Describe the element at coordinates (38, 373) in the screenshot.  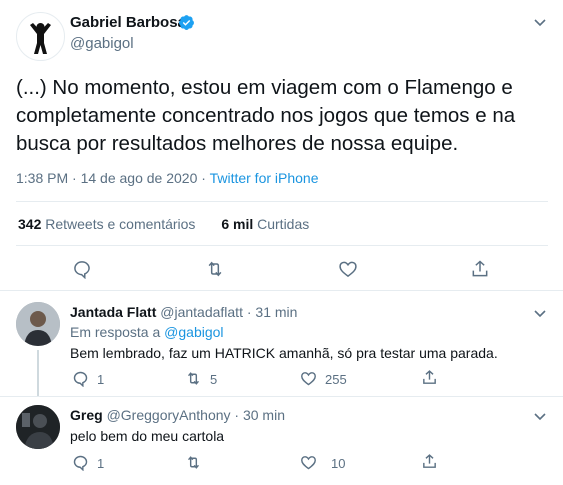
I see `thread-connector` at that location.